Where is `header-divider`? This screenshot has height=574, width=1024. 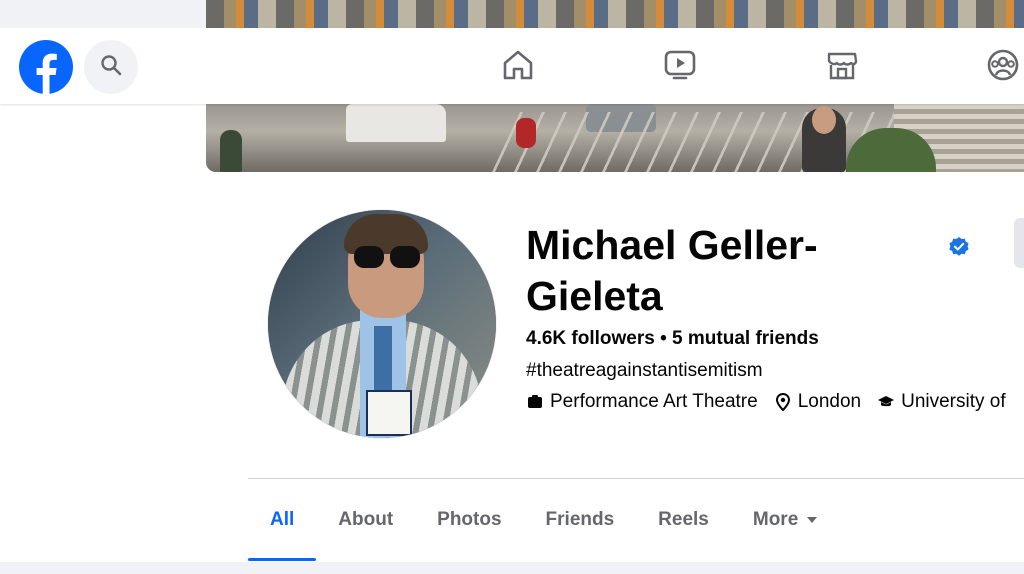 header-divider is located at coordinates (636, 478).